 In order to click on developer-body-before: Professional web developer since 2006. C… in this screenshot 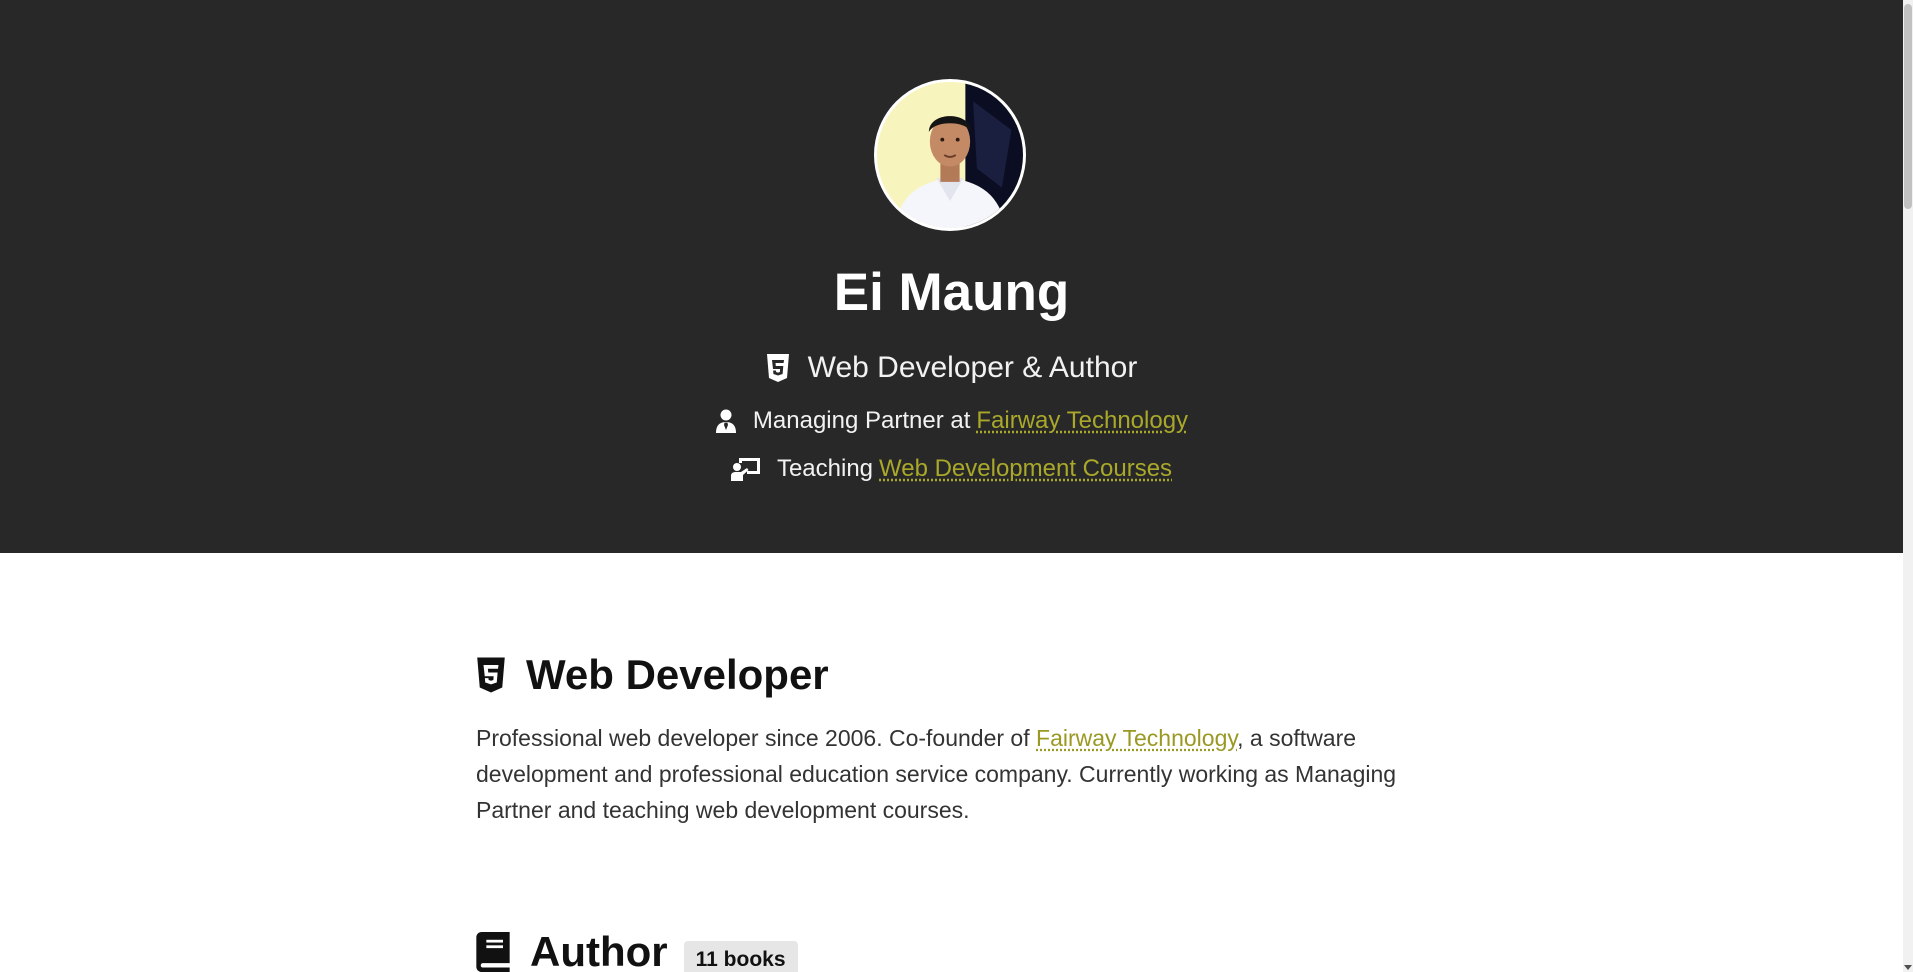, I will do `click(756, 738)`.